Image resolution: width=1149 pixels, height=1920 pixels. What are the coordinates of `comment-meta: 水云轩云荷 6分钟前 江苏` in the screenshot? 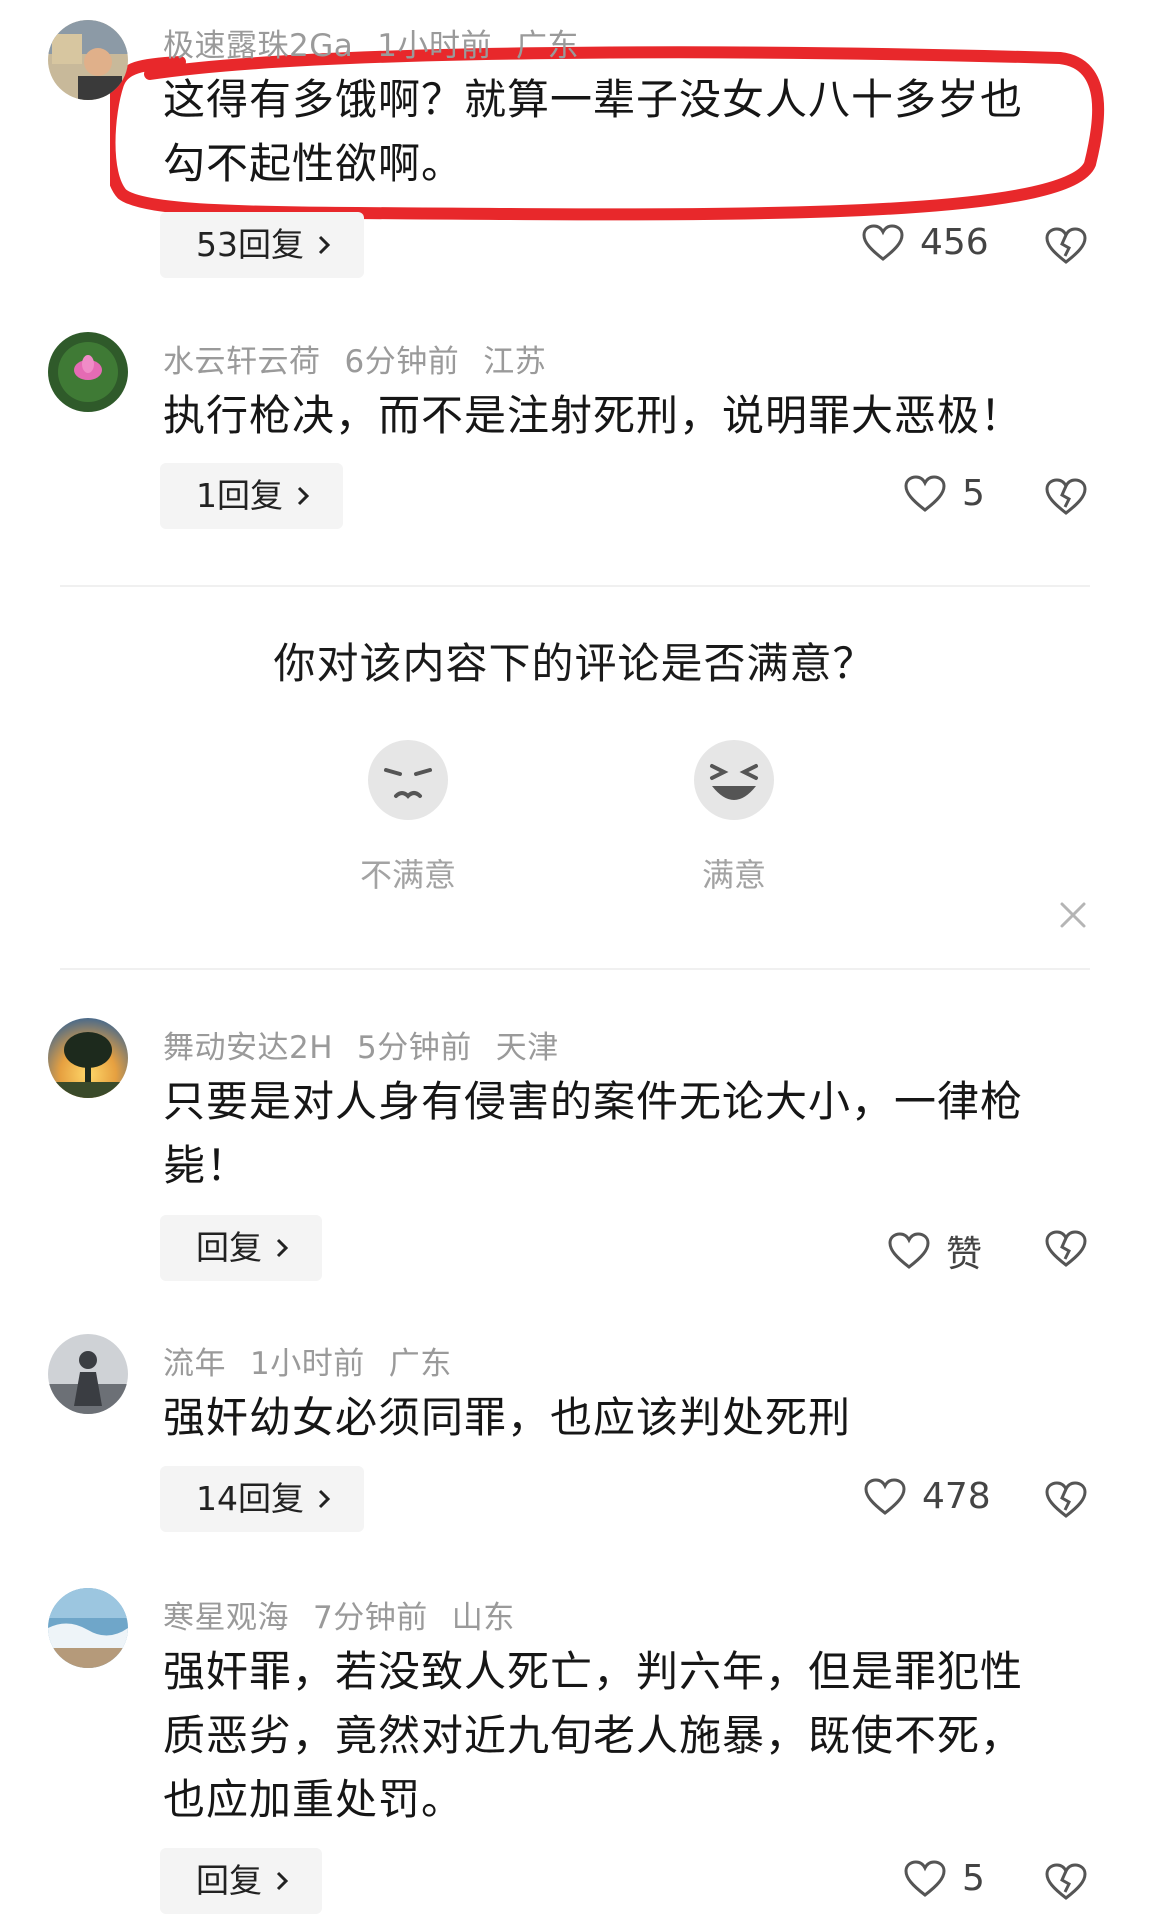 It's located at (366, 358).